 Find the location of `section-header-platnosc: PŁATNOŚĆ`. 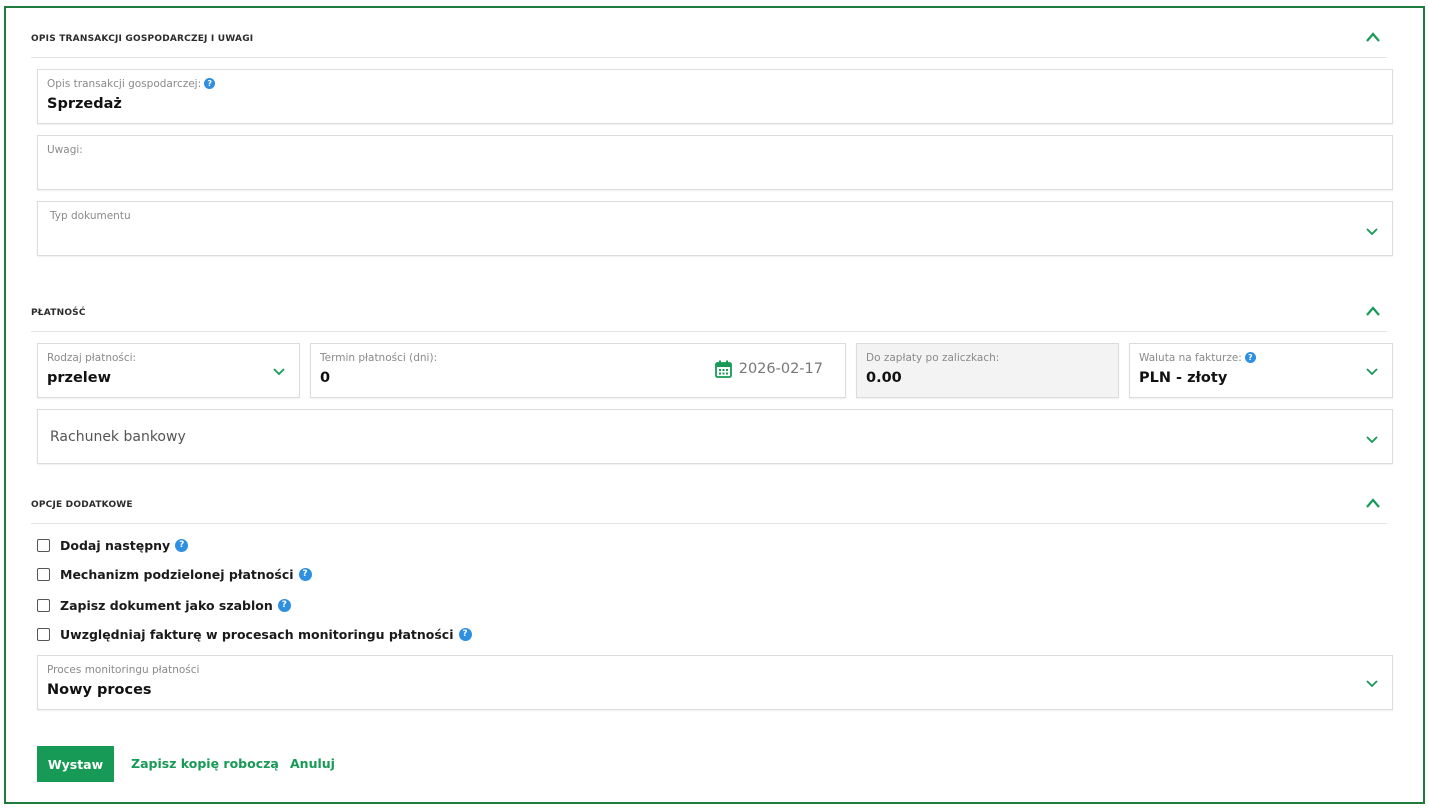

section-header-platnosc: PŁATNOŚĆ is located at coordinates (709, 317).